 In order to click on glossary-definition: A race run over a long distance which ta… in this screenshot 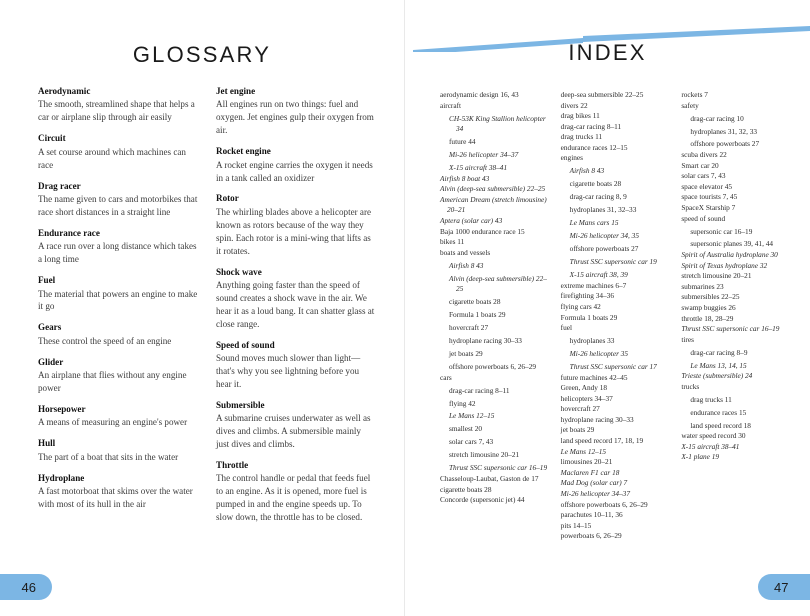, I will do `click(117, 253)`.